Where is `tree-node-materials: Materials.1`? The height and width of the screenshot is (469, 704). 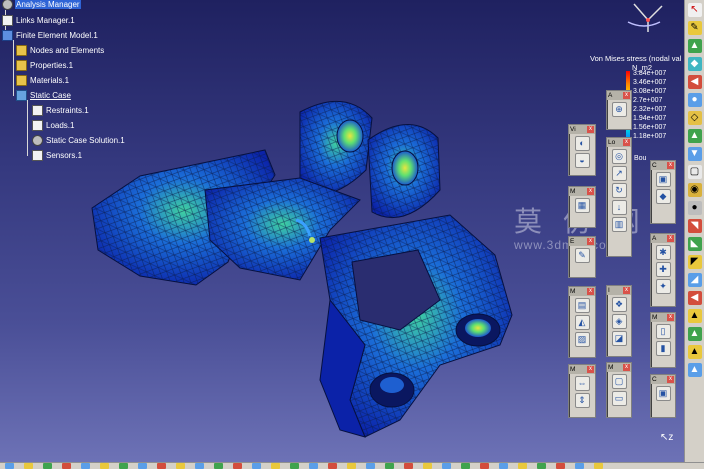
tree-node-materials: Materials.1 is located at coordinates (43, 80).